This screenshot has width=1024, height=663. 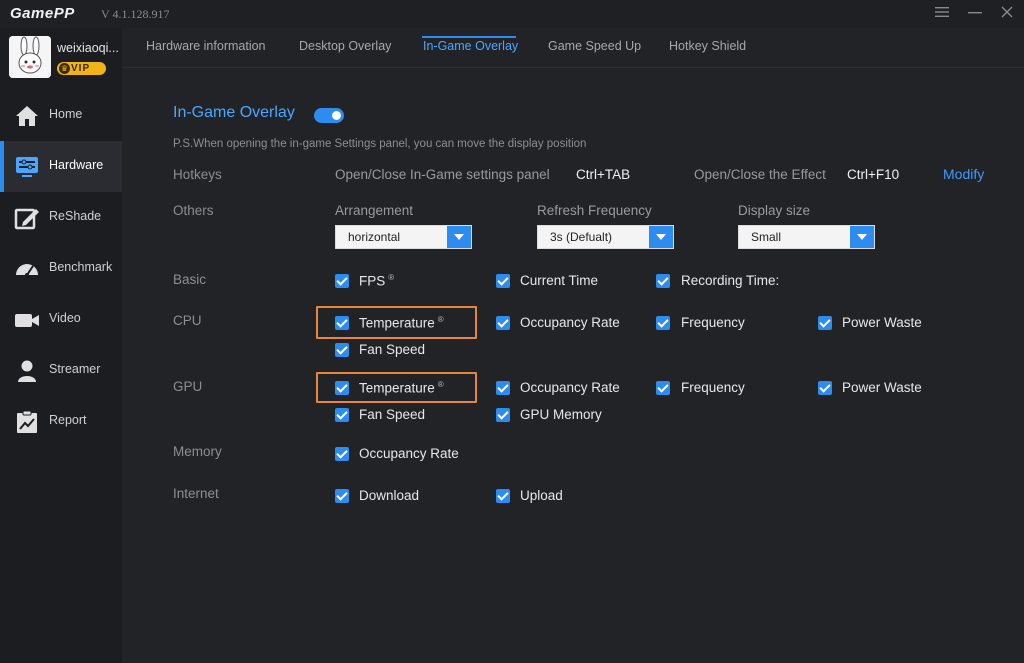 What do you see at coordinates (713, 322) in the screenshot?
I see `cpu-frequency-label: Frequency` at bounding box center [713, 322].